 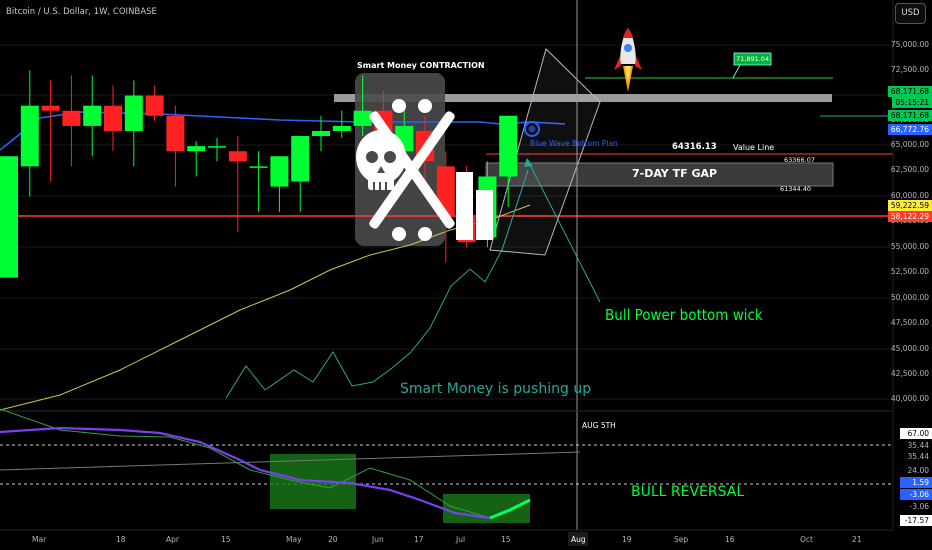 What do you see at coordinates (796, 189) in the screenshot?
I see `level-61344-label: 61344.40` at bounding box center [796, 189].